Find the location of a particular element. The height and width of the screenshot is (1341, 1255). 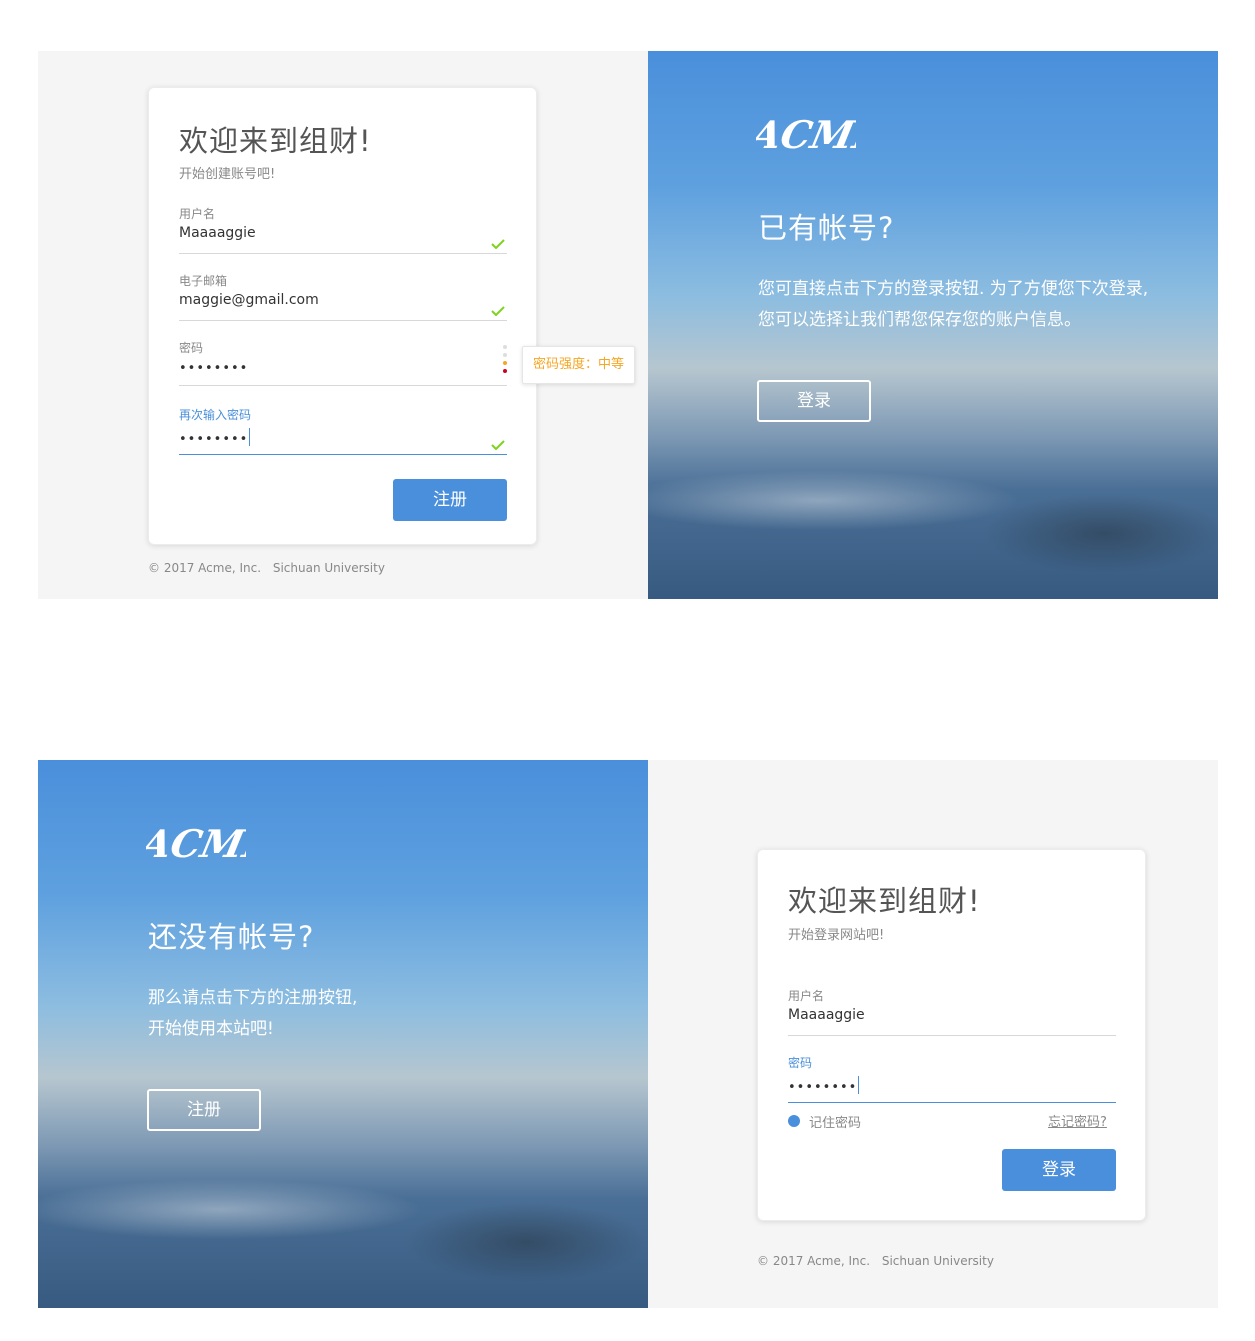

has-account-heading: 已有帐号? is located at coordinates (826, 228).